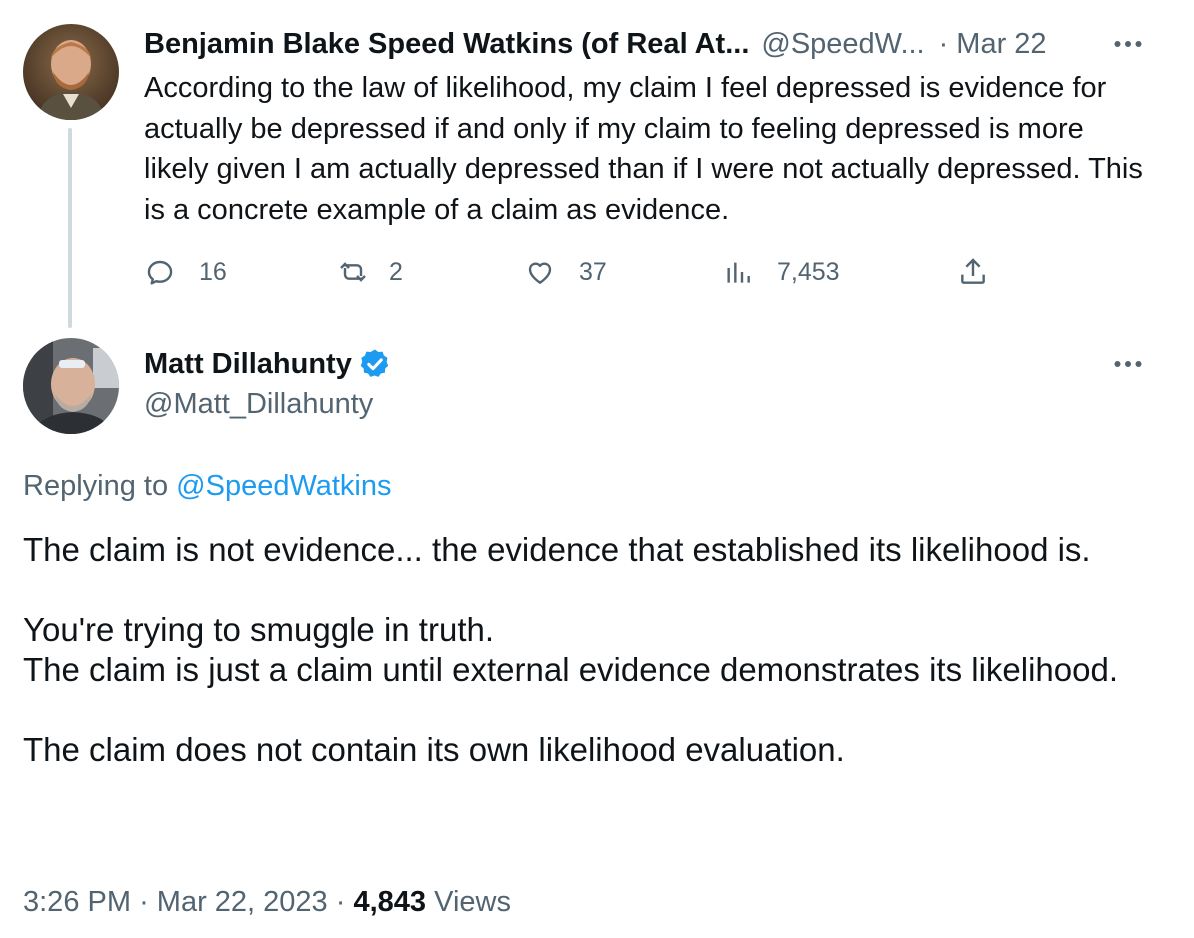  Describe the element at coordinates (242, 902) in the screenshot. I see `tweet-date: Mar 22, 2023` at that location.